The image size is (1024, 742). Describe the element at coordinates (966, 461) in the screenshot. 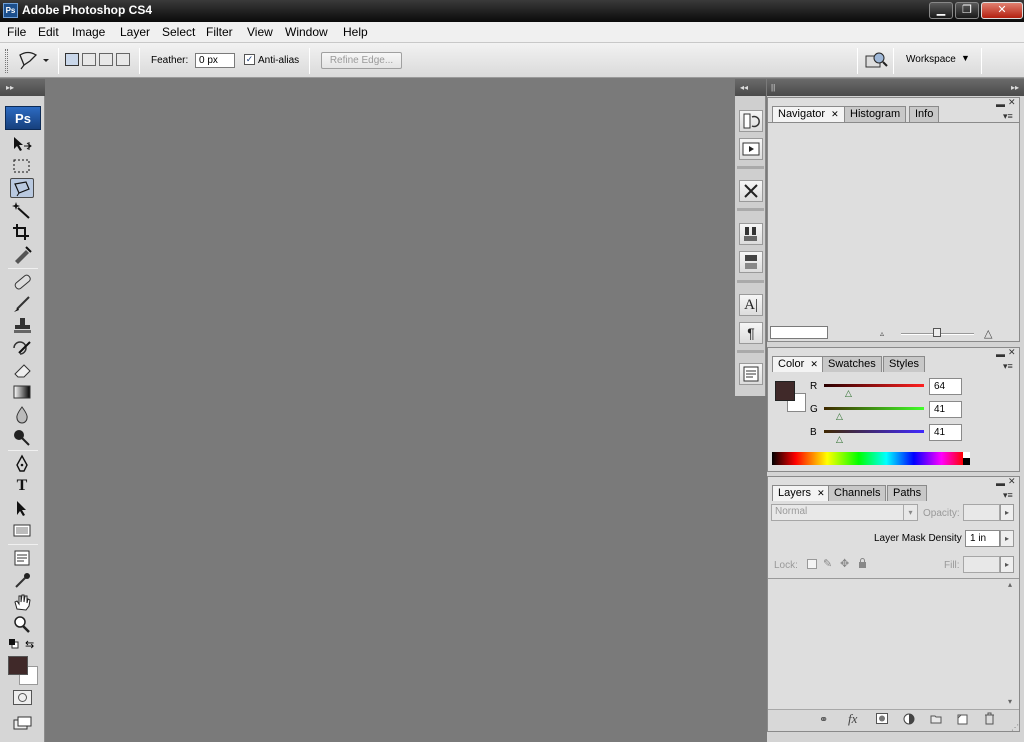

I see `spectrum-black-swatch` at that location.